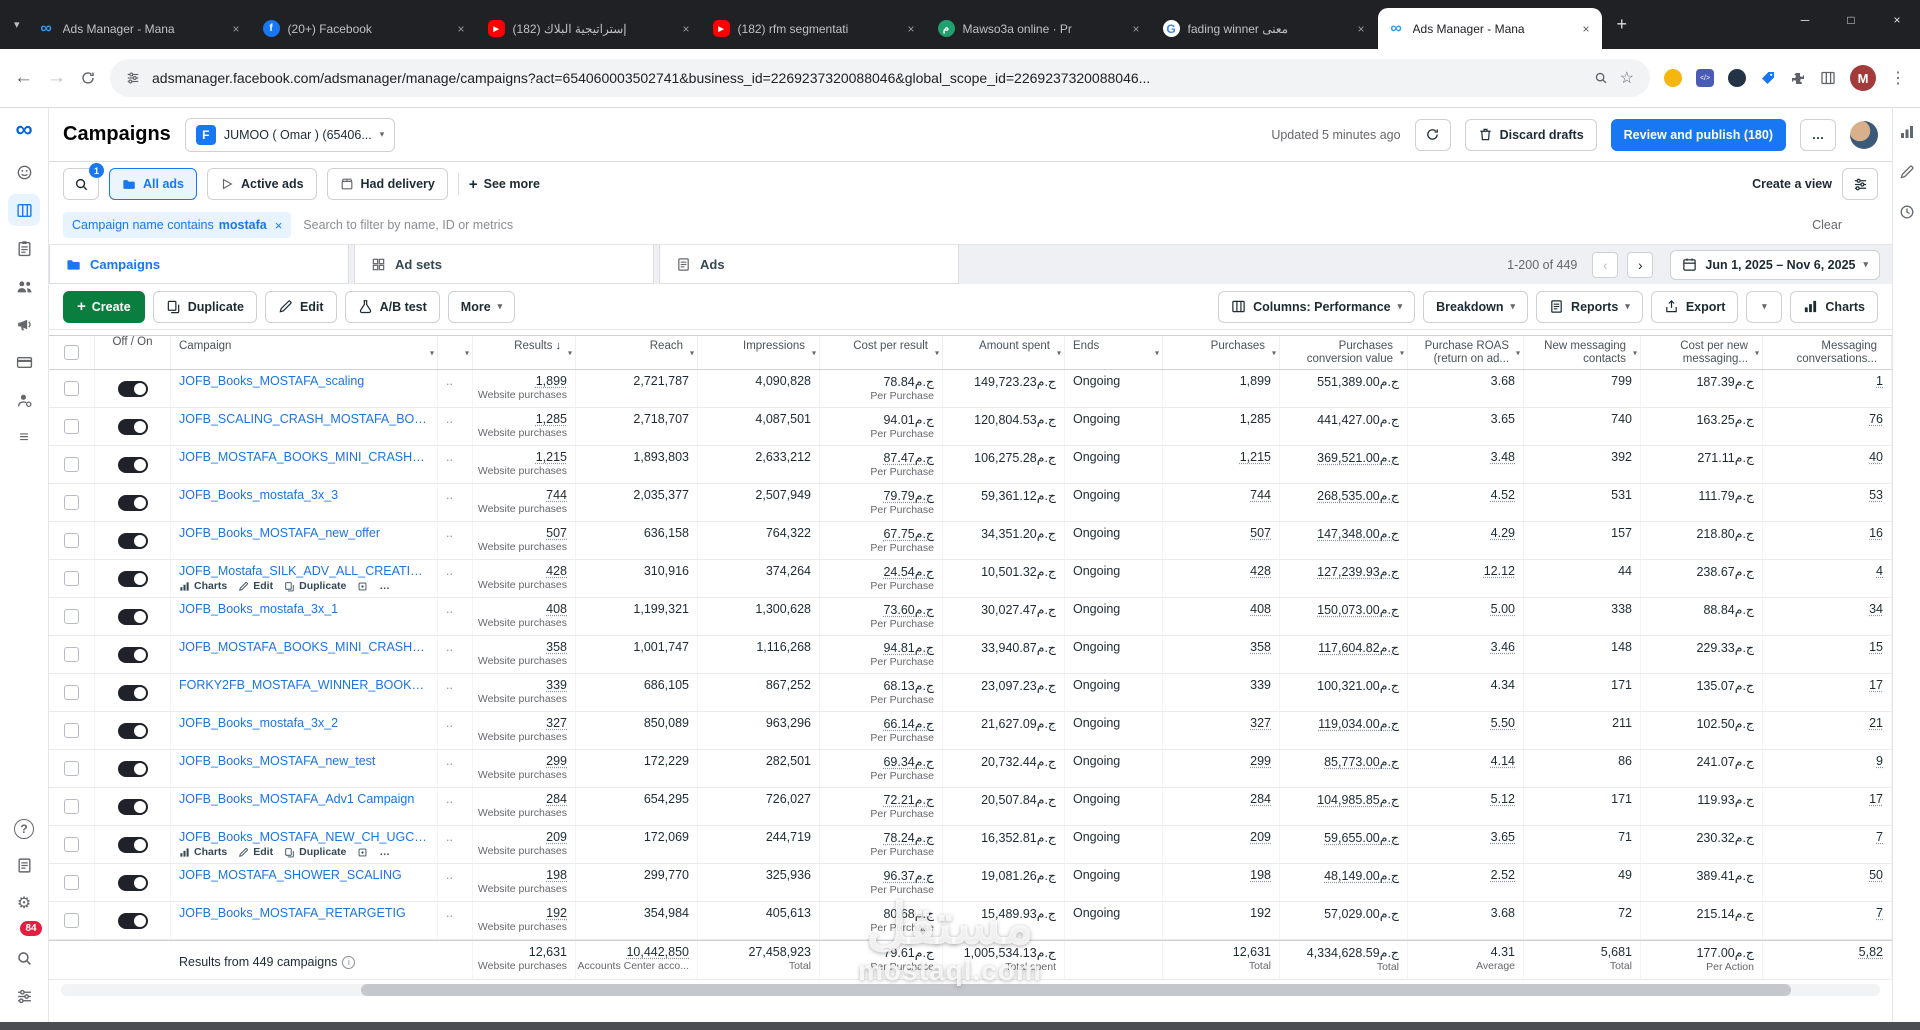 This screenshot has width=1920, height=1030. Describe the element at coordinates (556, 837) in the screenshot. I see `results-value: 209` at that location.